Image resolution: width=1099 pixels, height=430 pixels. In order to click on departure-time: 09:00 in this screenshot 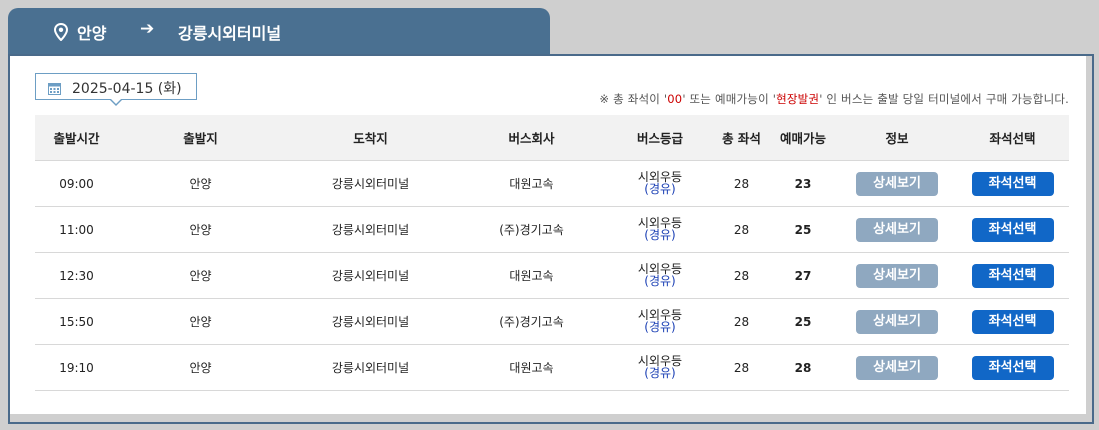, I will do `click(76, 183)`.